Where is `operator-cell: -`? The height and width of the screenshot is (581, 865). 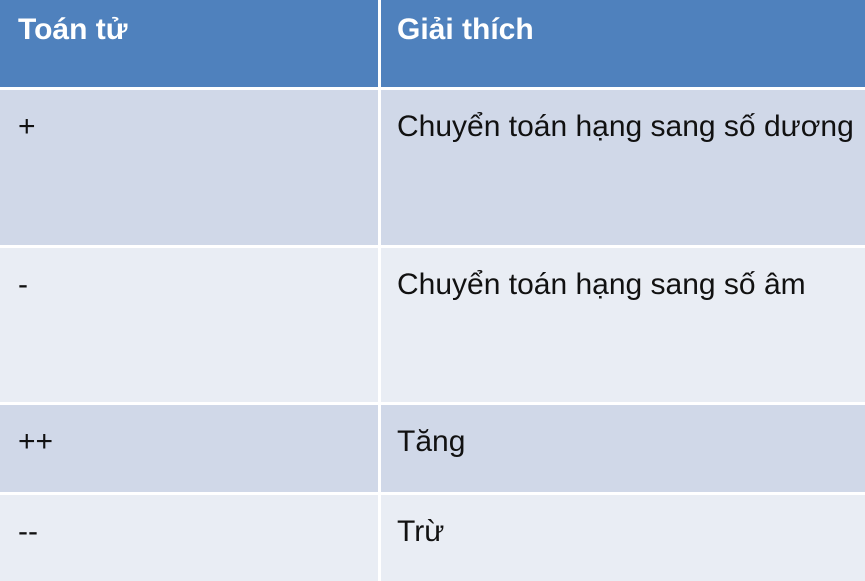
operator-cell: - is located at coordinates (189, 325).